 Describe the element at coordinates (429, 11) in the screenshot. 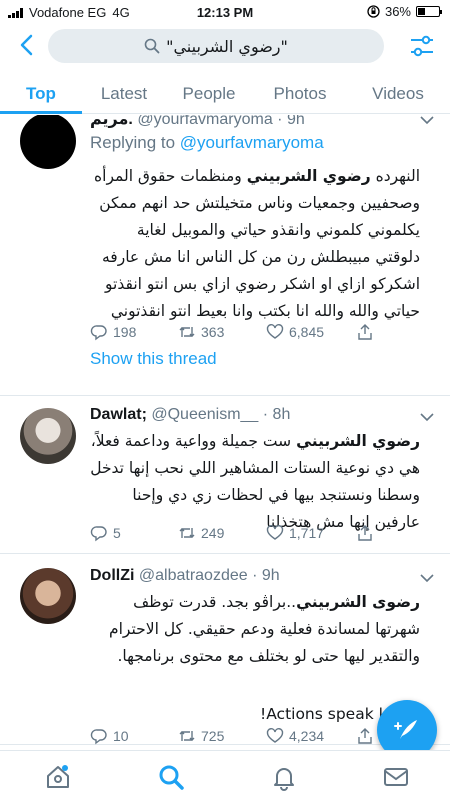

I see `battery-icon` at that location.